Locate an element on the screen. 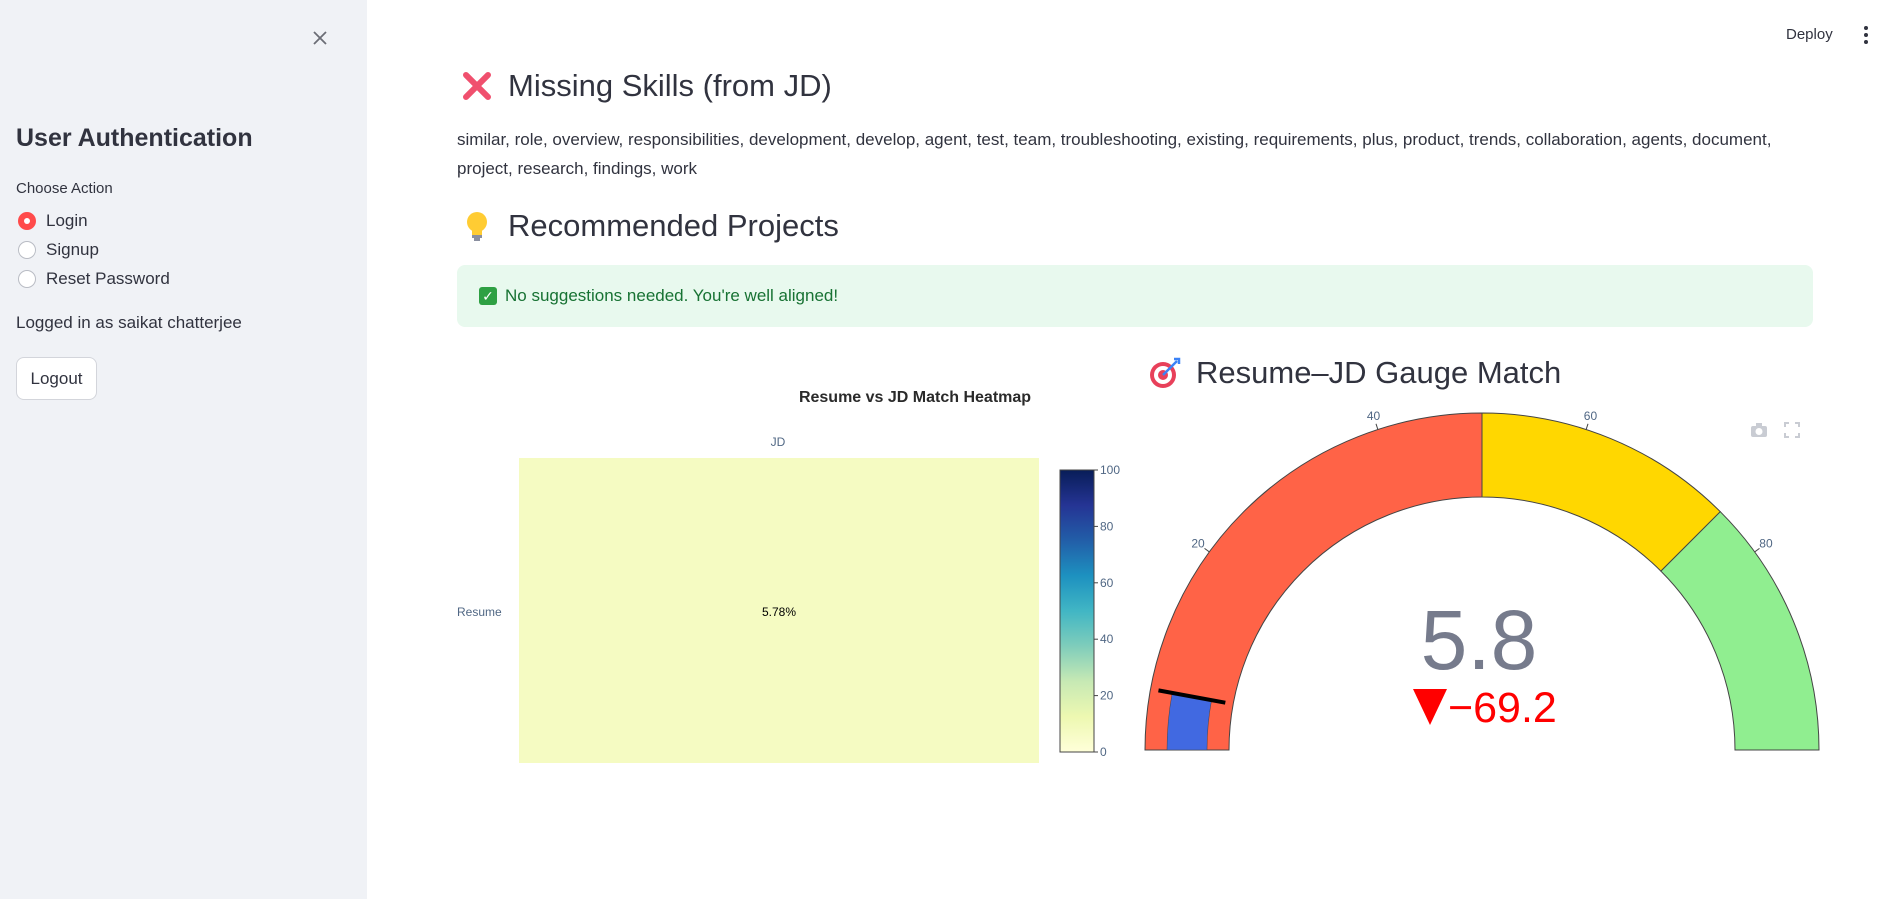 This screenshot has height=899, width=1885. gauge-heading: Resume–JD Gauge Match is located at coordinates (1354, 373).